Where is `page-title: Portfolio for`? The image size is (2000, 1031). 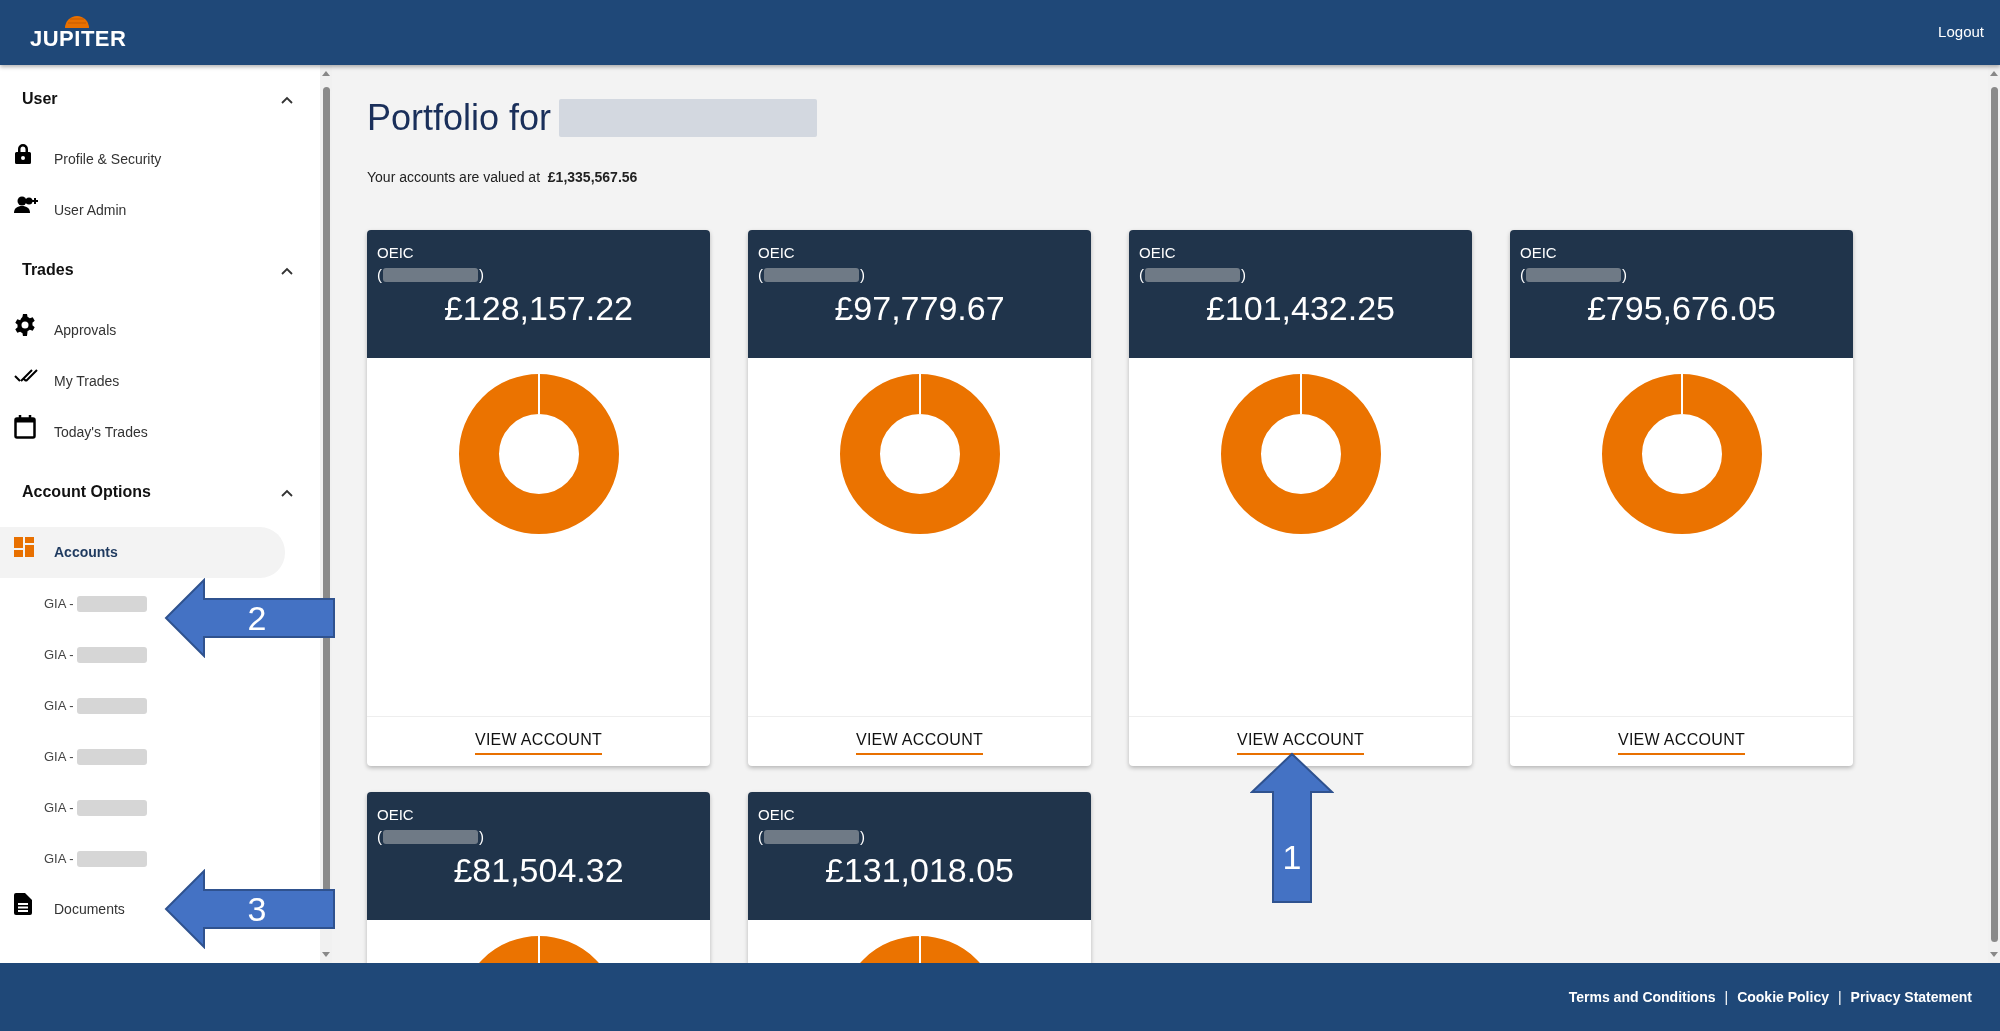
page-title: Portfolio for is located at coordinates (459, 118).